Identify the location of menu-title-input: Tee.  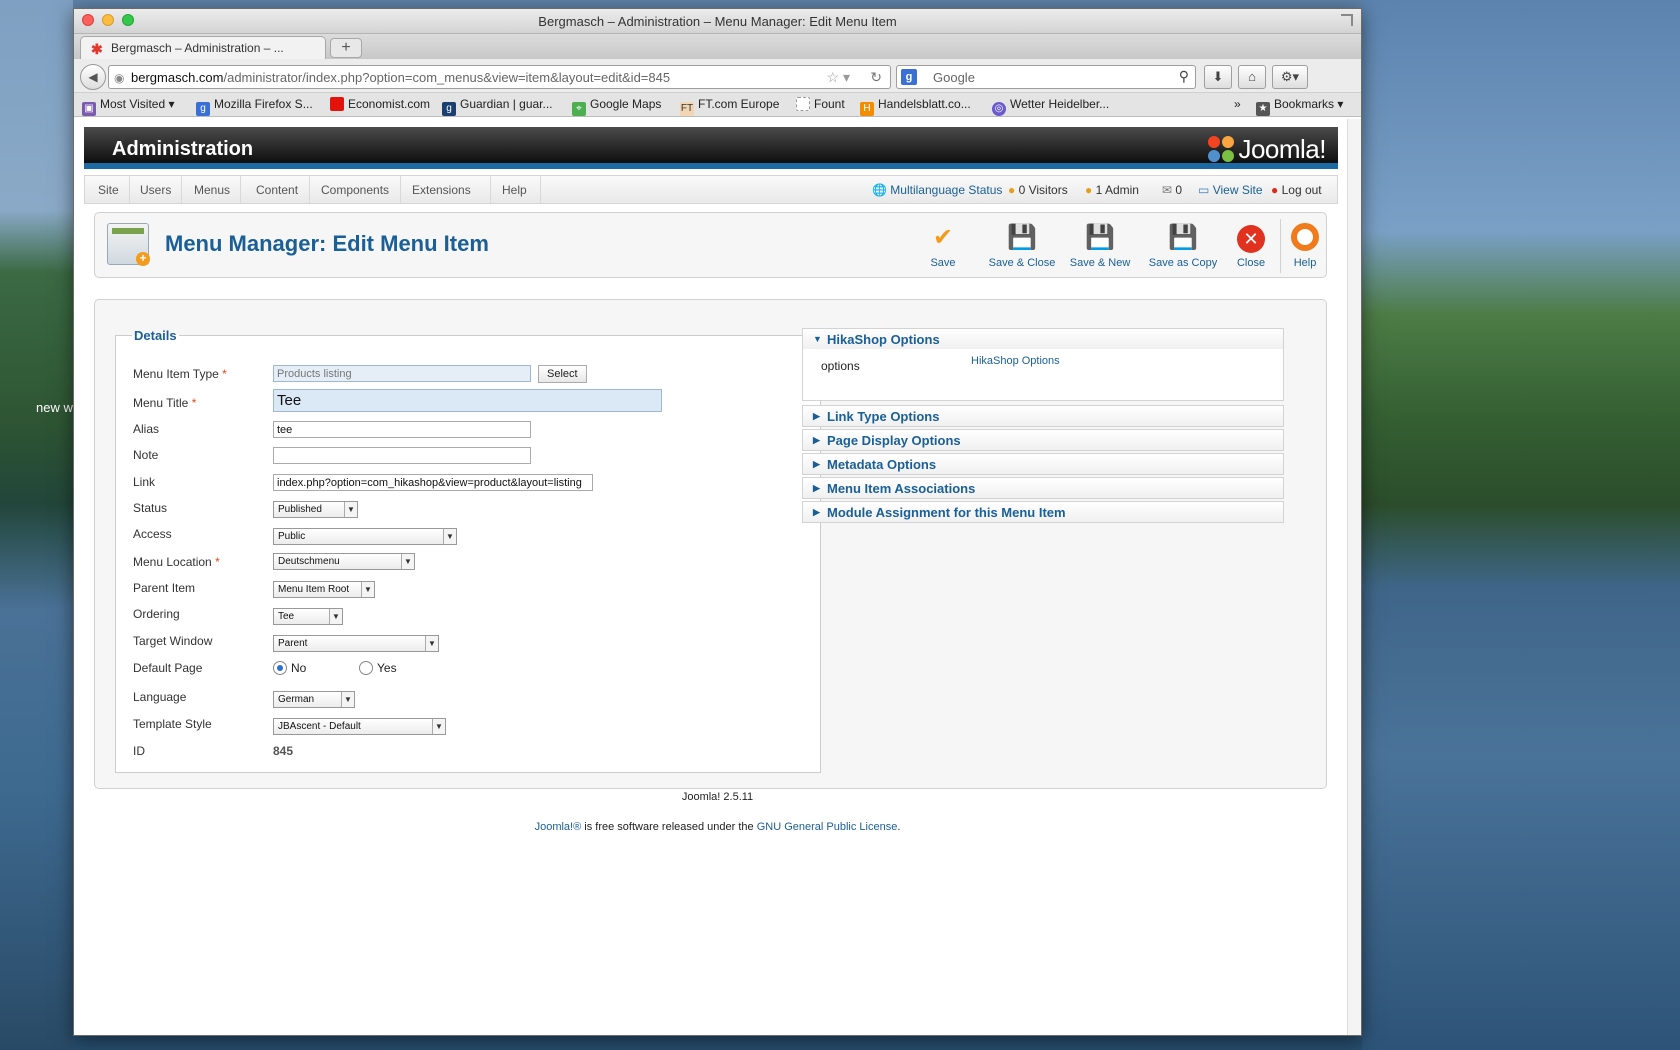
(467, 400).